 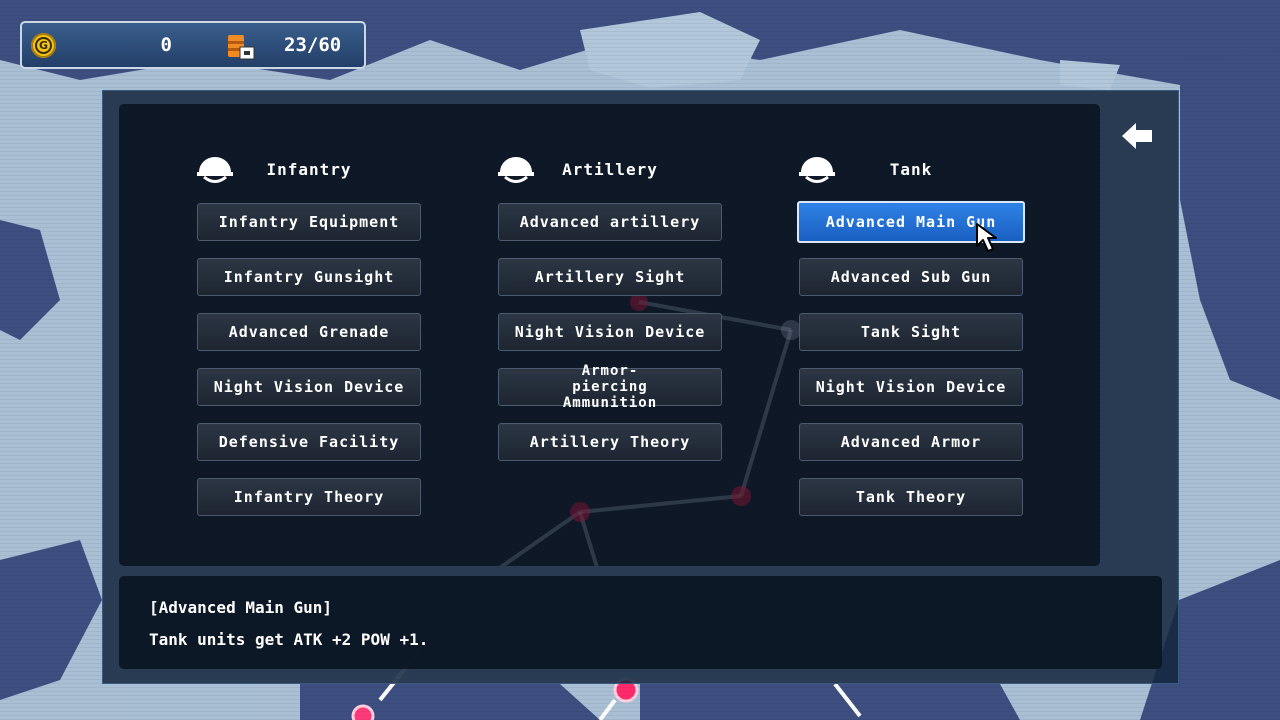 I want to click on category-infantry-header: Infantry, so click(x=316, y=172).